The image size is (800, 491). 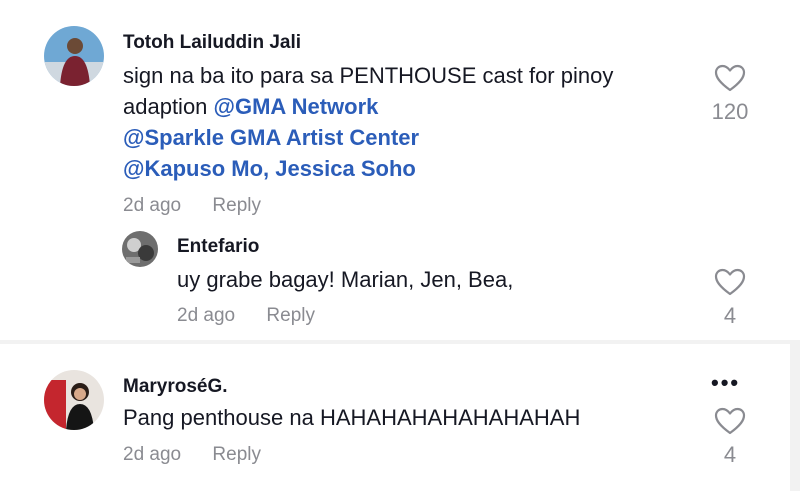 What do you see at coordinates (352, 417) in the screenshot?
I see `comment-text: Pang penthouse na HAHAHAHAHAHAHAHAH` at bounding box center [352, 417].